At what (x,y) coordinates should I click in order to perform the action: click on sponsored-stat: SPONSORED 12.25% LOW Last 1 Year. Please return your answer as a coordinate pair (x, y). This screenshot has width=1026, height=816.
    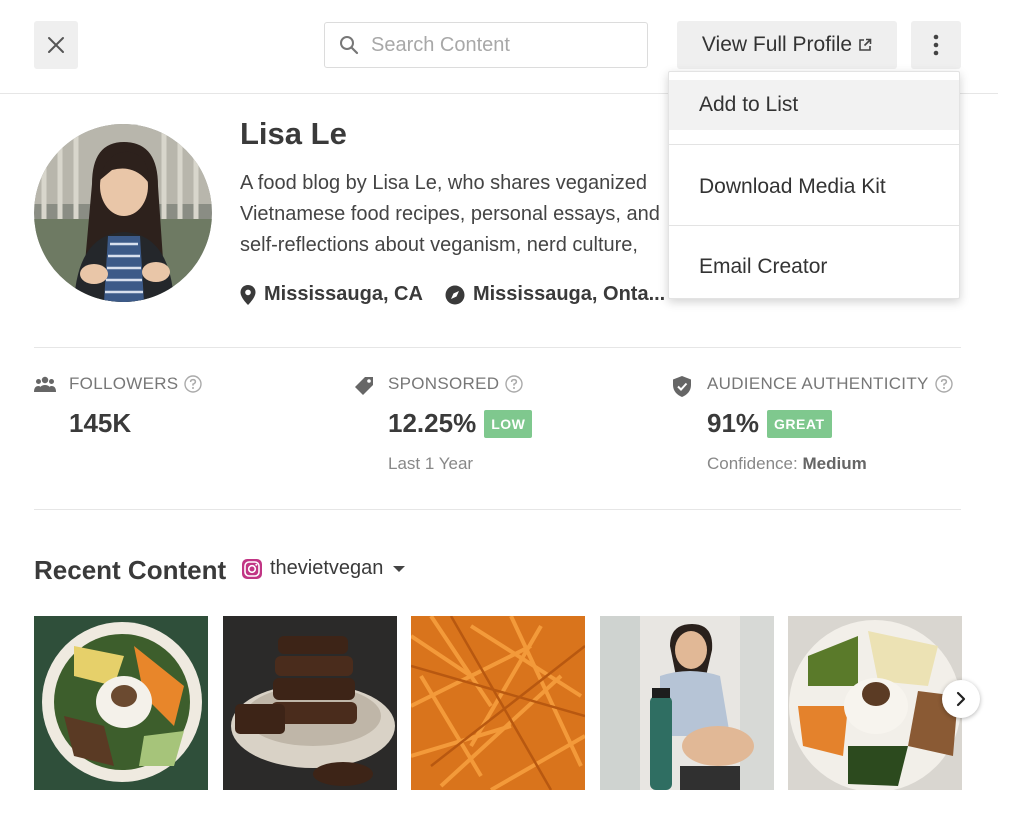
    Looking at the image, I should click on (443, 423).